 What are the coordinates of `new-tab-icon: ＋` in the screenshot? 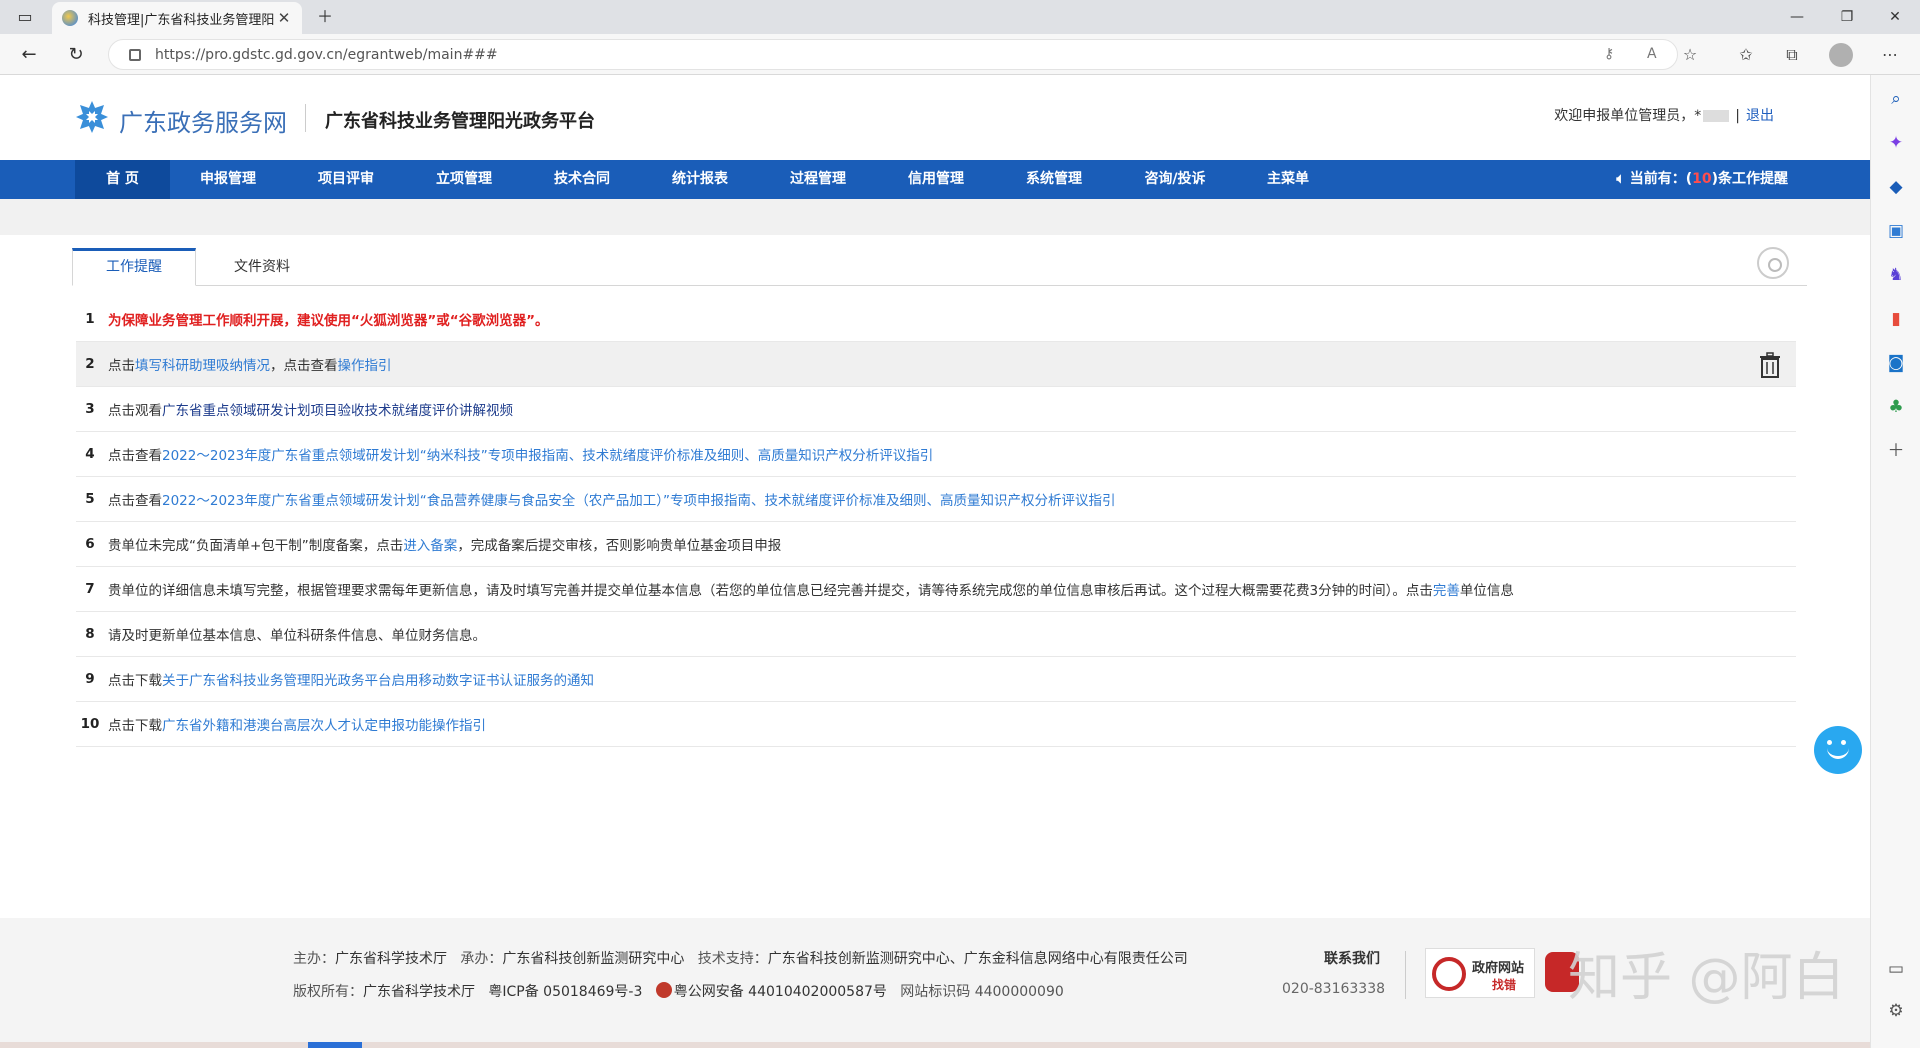 It's located at (325, 17).